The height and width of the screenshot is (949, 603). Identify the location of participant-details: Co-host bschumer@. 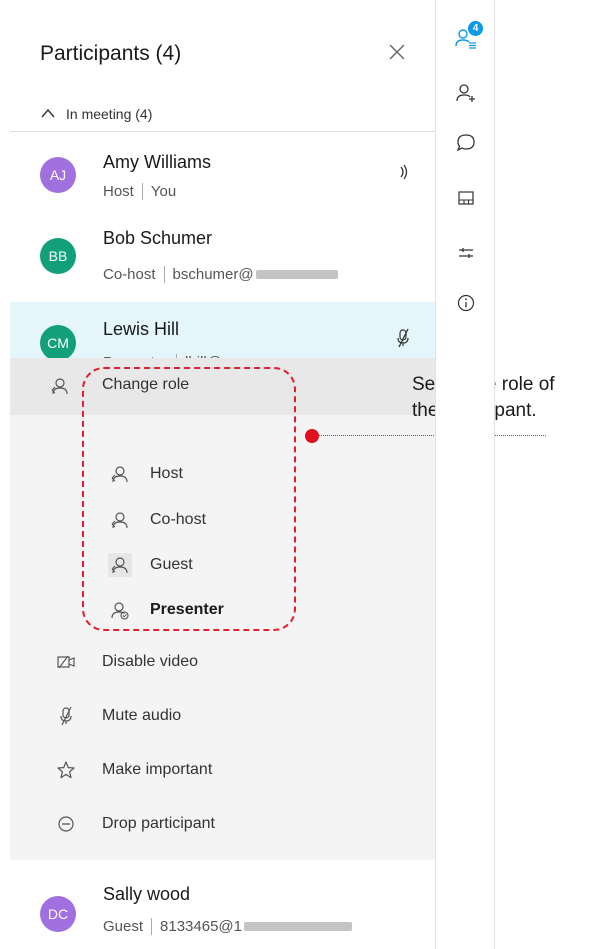
(220, 274).